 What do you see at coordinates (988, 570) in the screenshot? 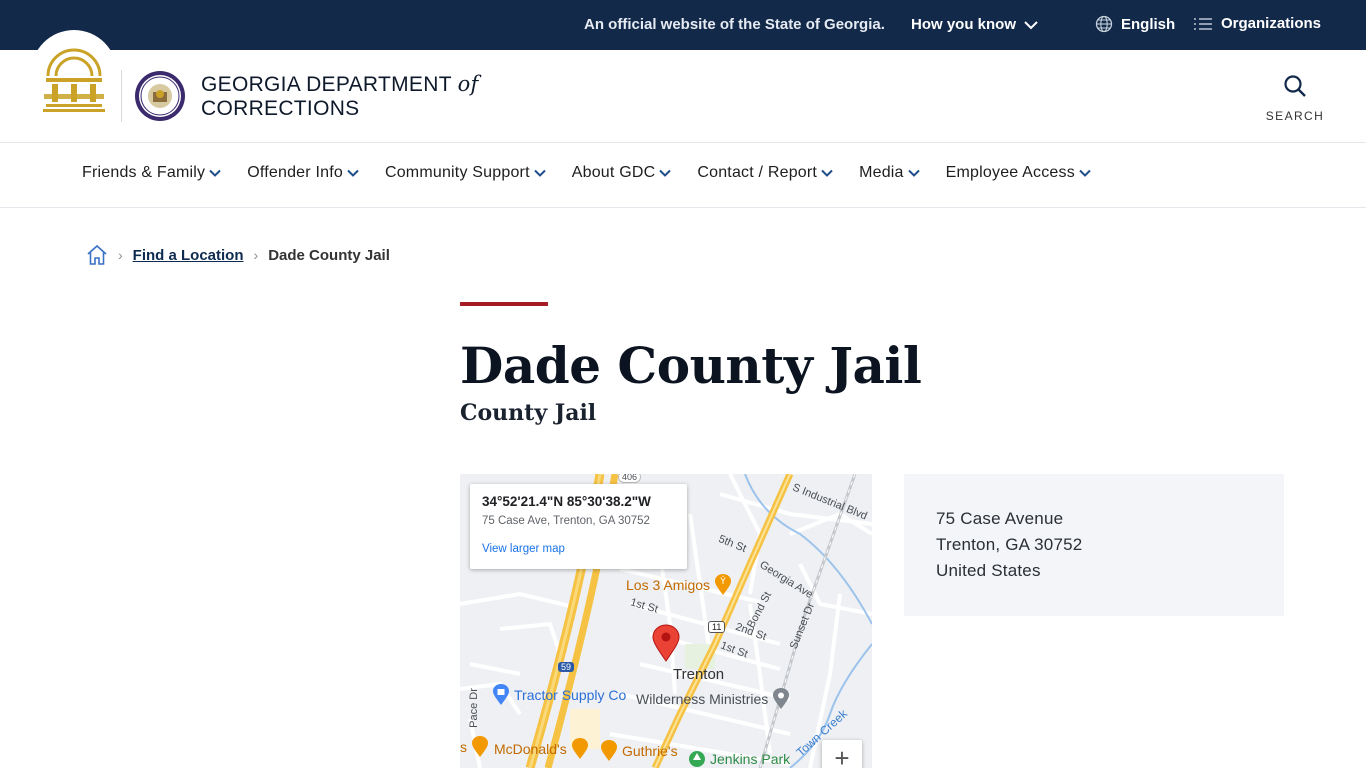
I see `address-country: United States` at bounding box center [988, 570].